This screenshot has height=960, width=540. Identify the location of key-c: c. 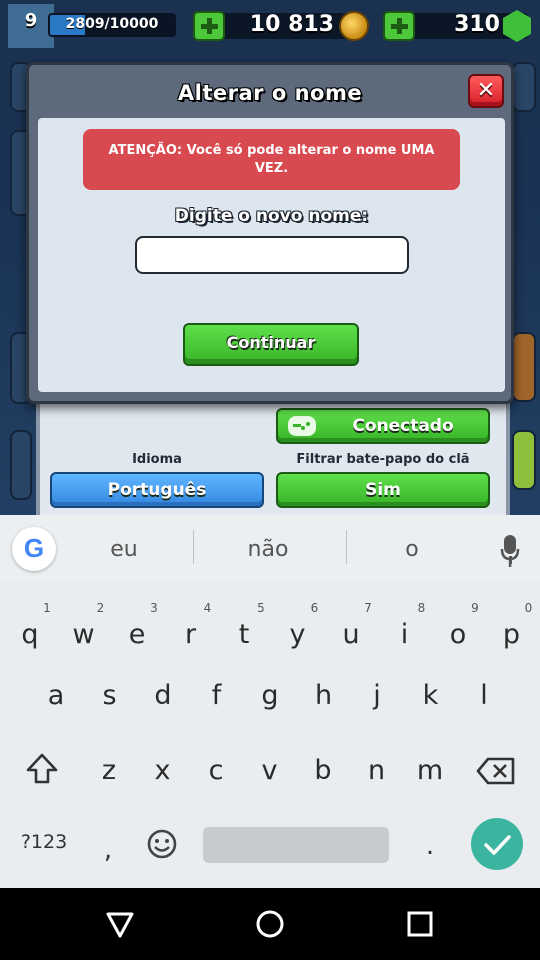
(216, 771).